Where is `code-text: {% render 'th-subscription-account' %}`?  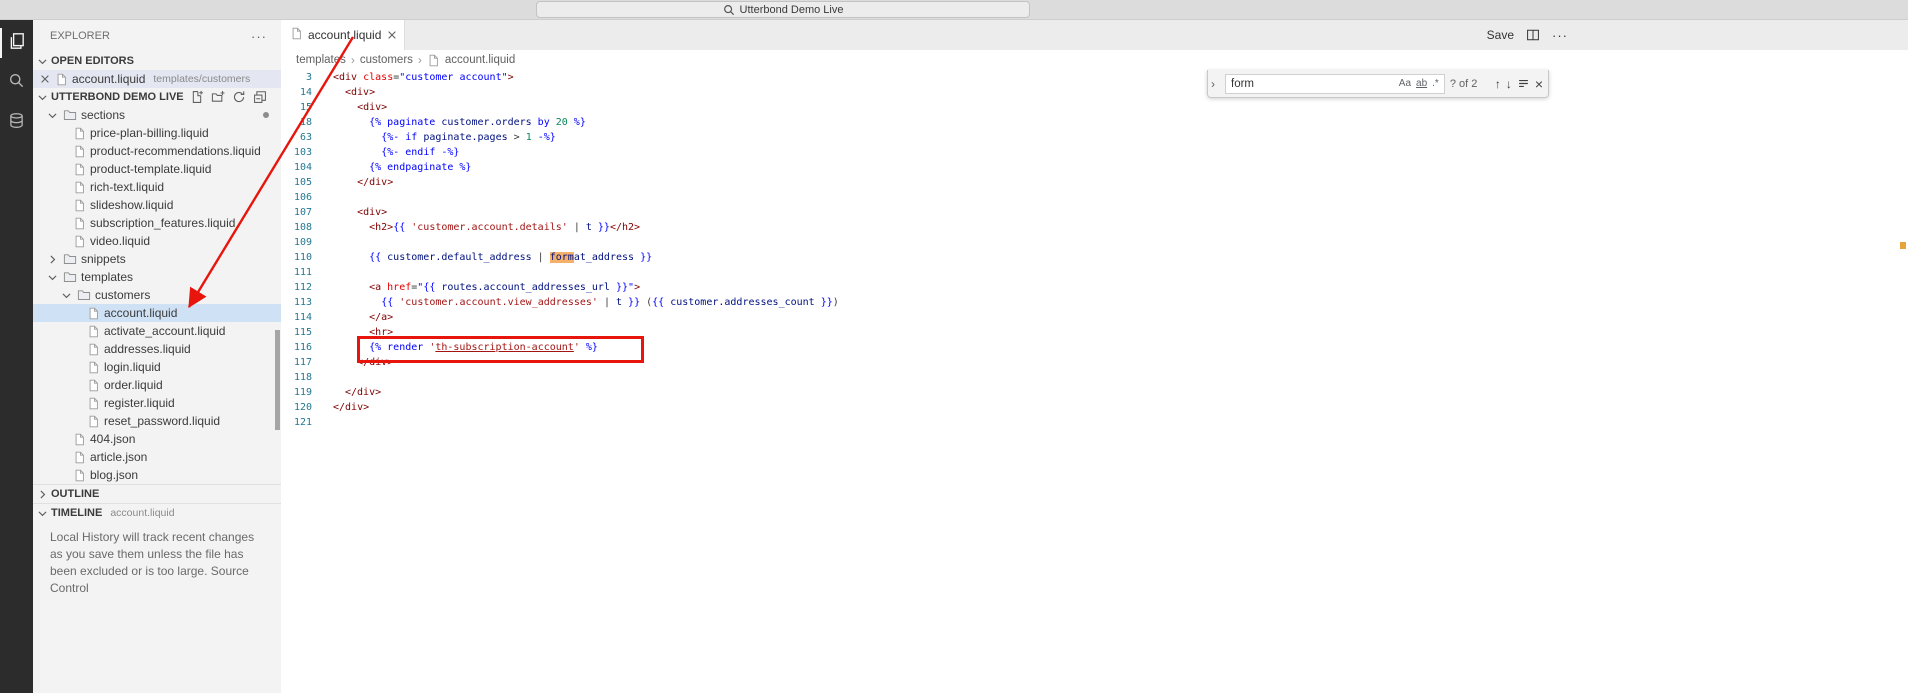 code-text: {% render 'th-subscription-account' %} is located at coordinates (455, 347).